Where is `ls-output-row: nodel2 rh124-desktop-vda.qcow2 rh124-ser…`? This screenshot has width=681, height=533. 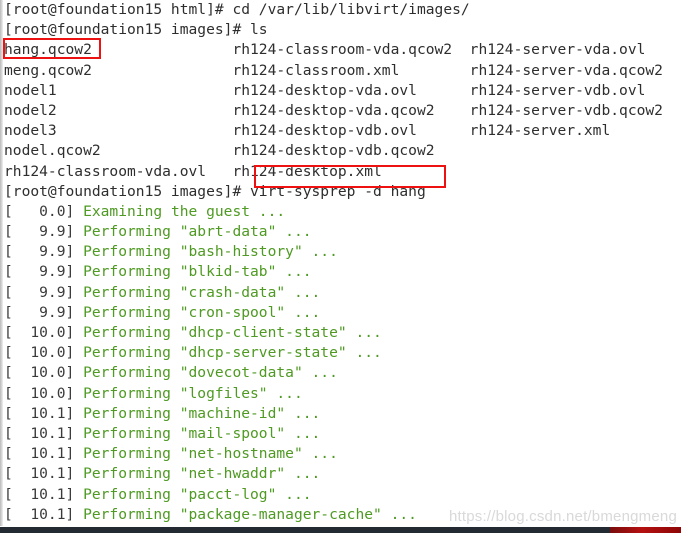 ls-output-row: nodel2 rh124-desktop-vda.qcow2 rh124-ser… is located at coordinates (342, 111).